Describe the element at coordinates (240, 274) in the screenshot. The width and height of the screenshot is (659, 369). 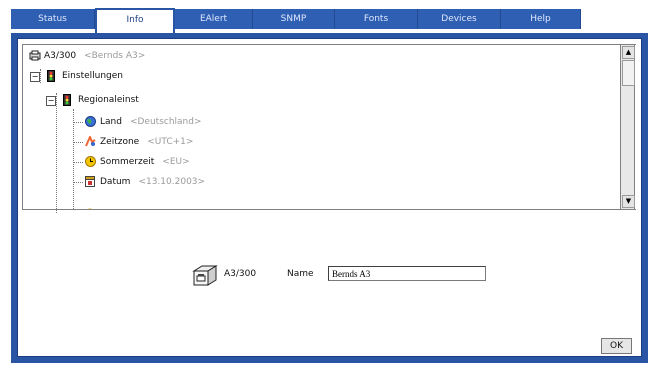
I see `device-label: A3/300` at that location.